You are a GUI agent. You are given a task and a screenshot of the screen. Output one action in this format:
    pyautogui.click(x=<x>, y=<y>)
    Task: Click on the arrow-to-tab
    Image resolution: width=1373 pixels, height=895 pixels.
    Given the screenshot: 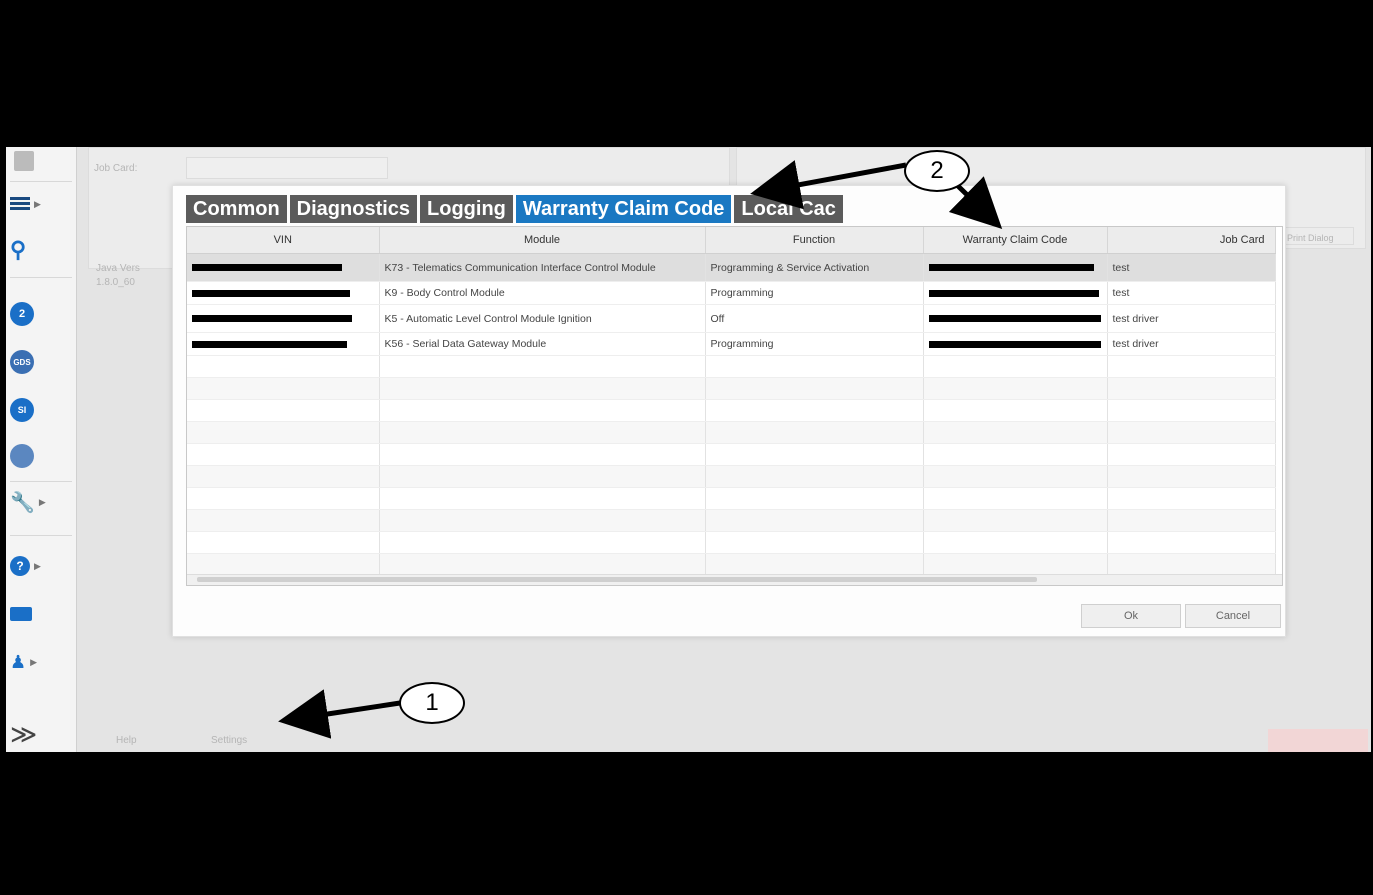 What is the action you would take?
    pyautogui.click(x=828, y=185)
    